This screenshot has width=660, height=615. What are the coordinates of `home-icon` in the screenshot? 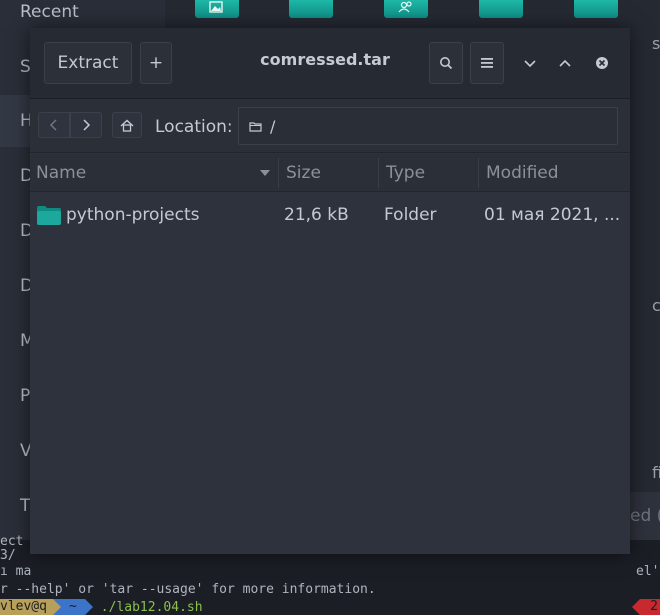 It's located at (127, 125).